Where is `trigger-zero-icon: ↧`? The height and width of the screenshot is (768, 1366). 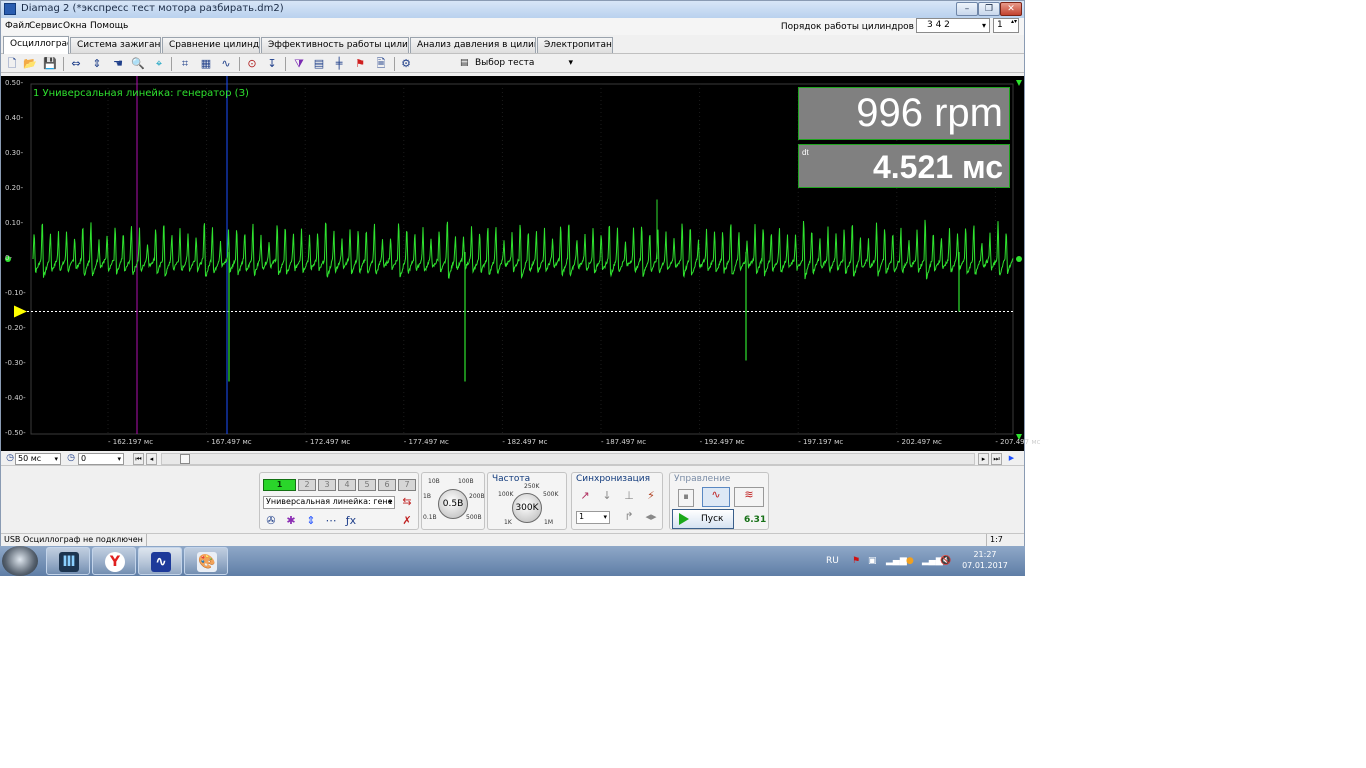 trigger-zero-icon: ↧ is located at coordinates (272, 63).